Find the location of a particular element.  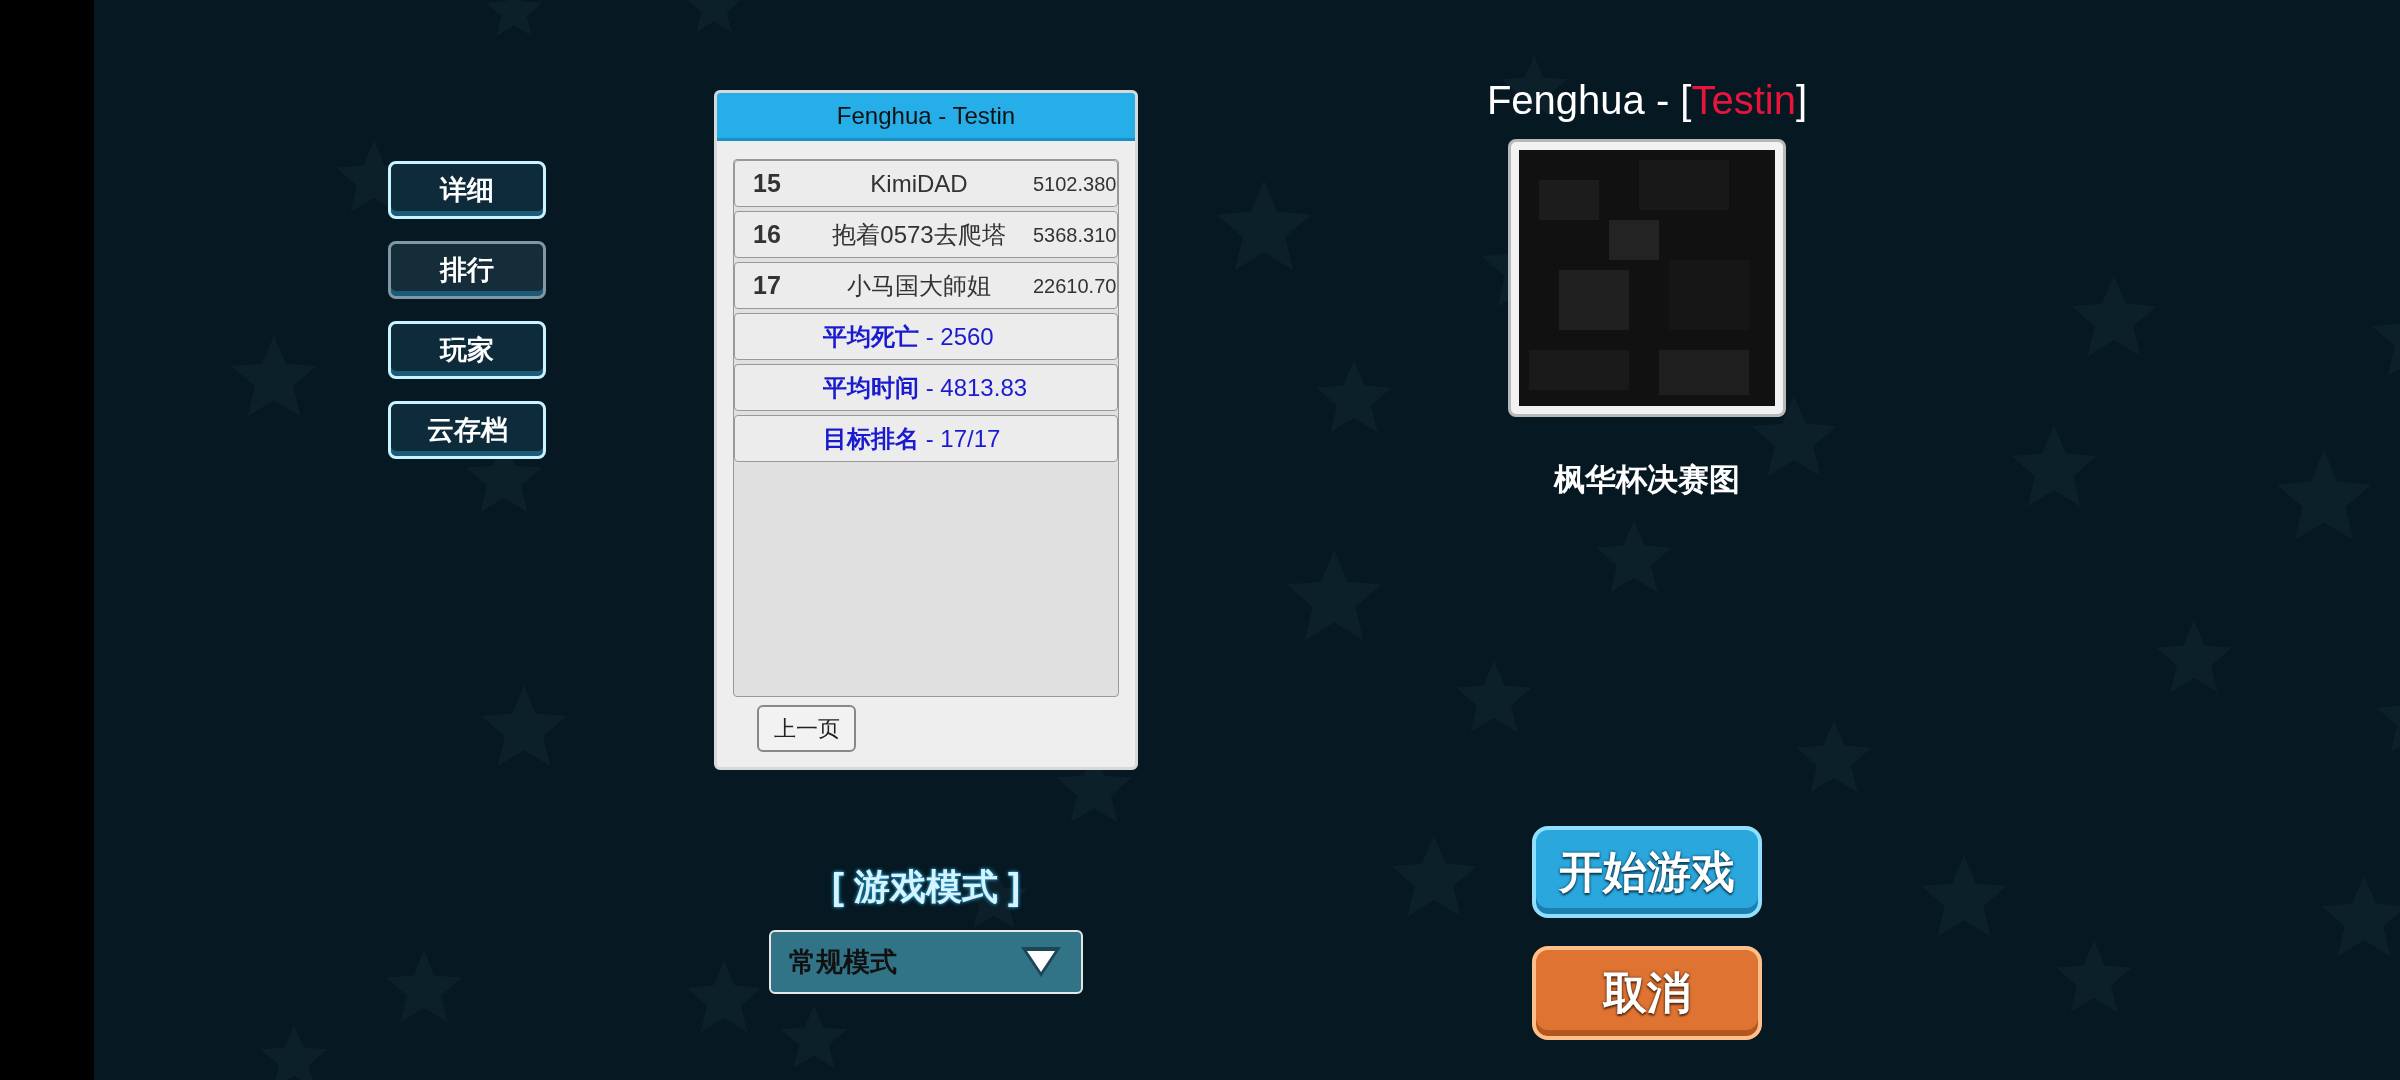

game-mode-dropdown: 常规模式 is located at coordinates (926, 962).